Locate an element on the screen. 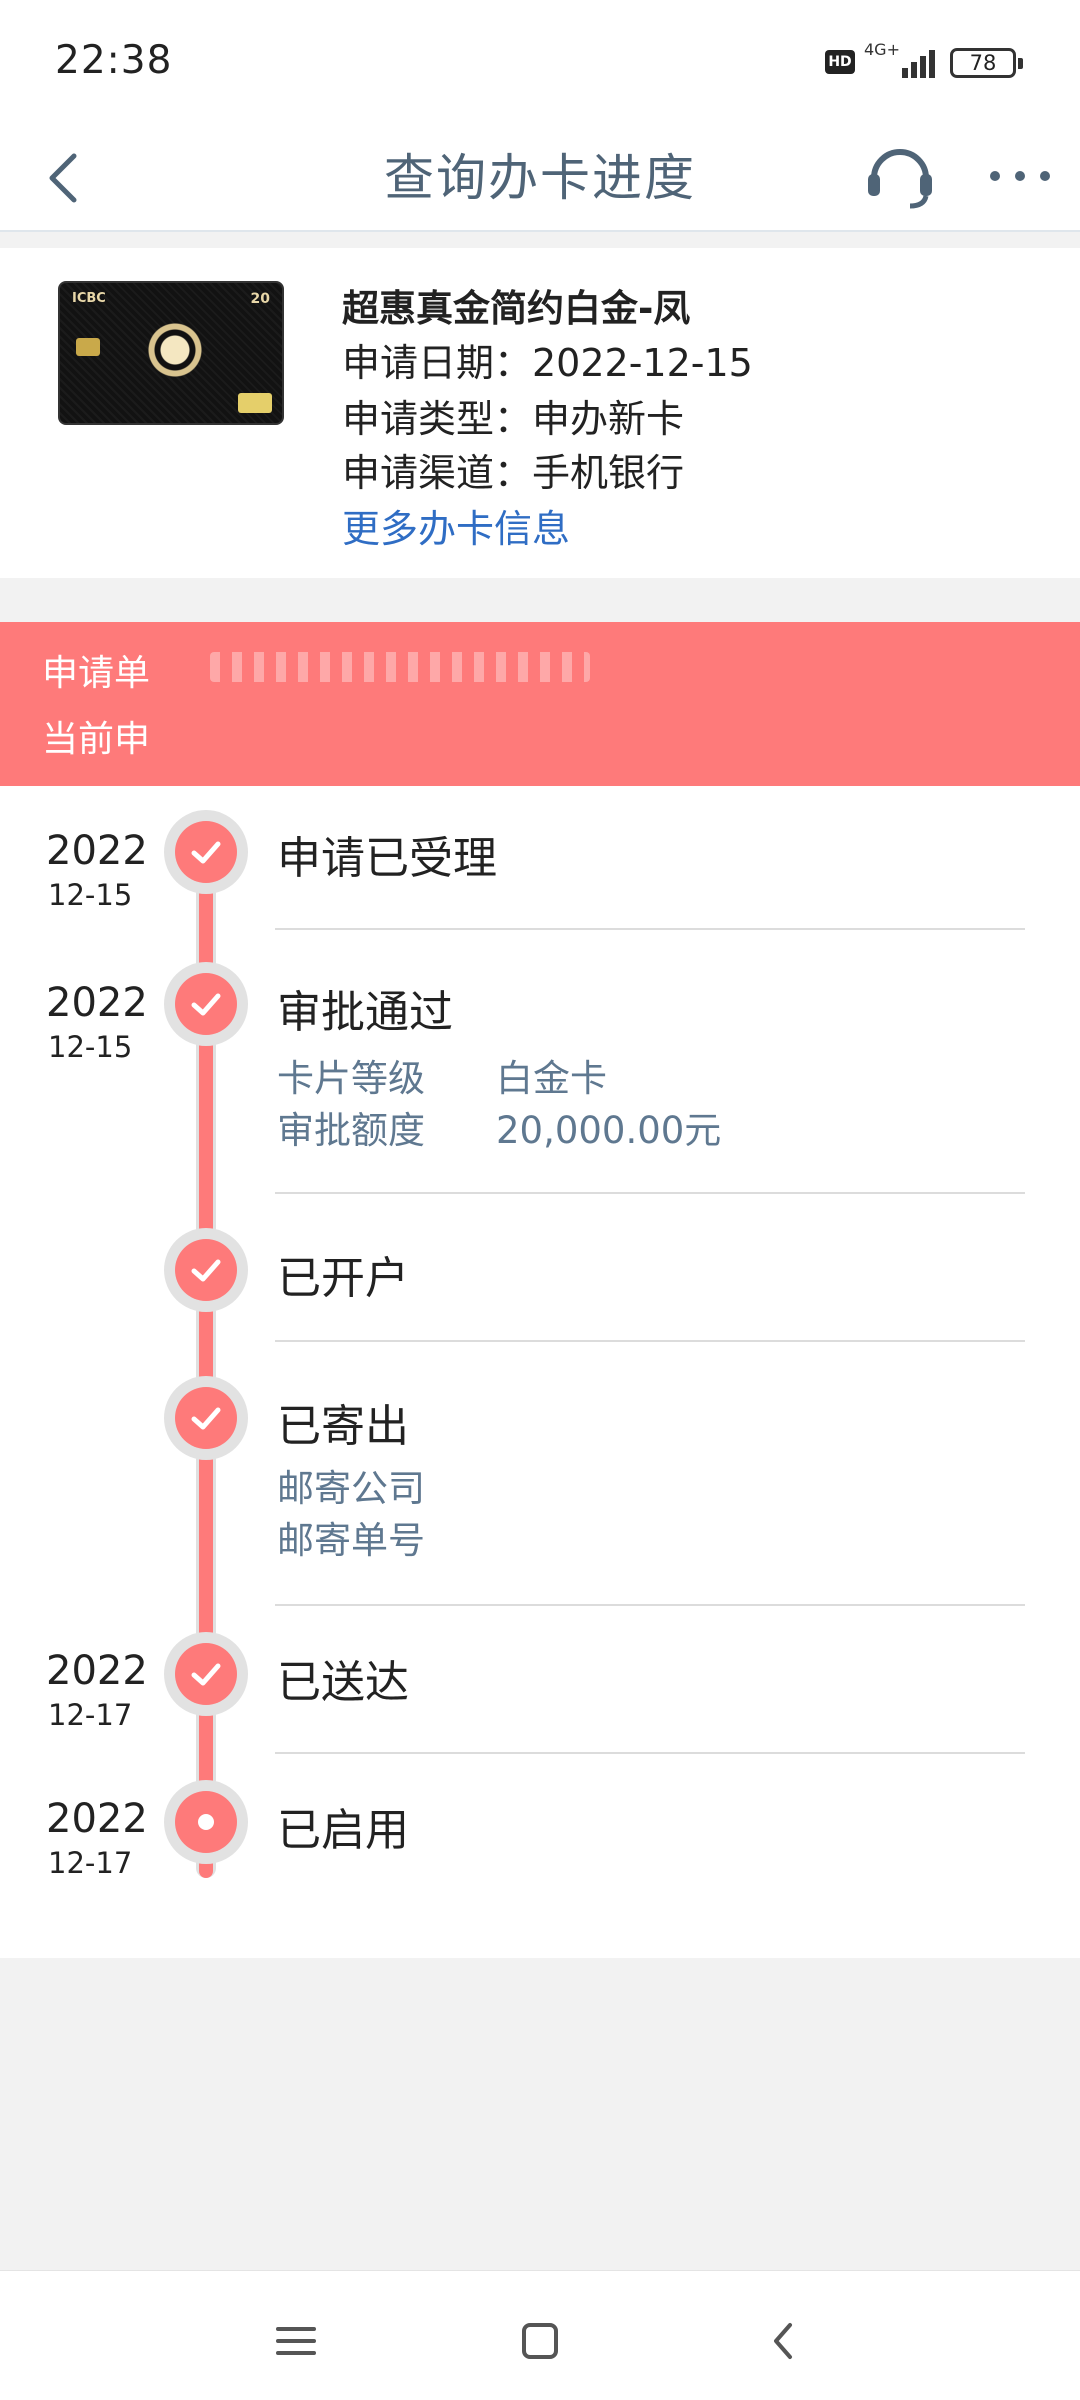 The image size is (1080, 2400). application-banner: 申请单 当前申 is located at coordinates (540, 704).